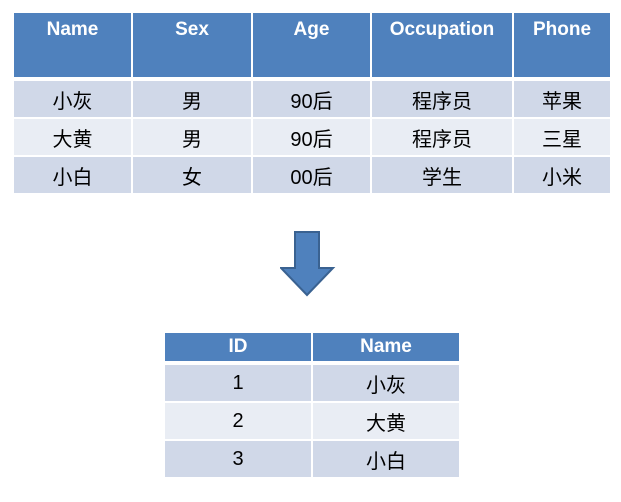 This screenshot has width=621, height=502. I want to click on cell: 女, so click(192, 175).